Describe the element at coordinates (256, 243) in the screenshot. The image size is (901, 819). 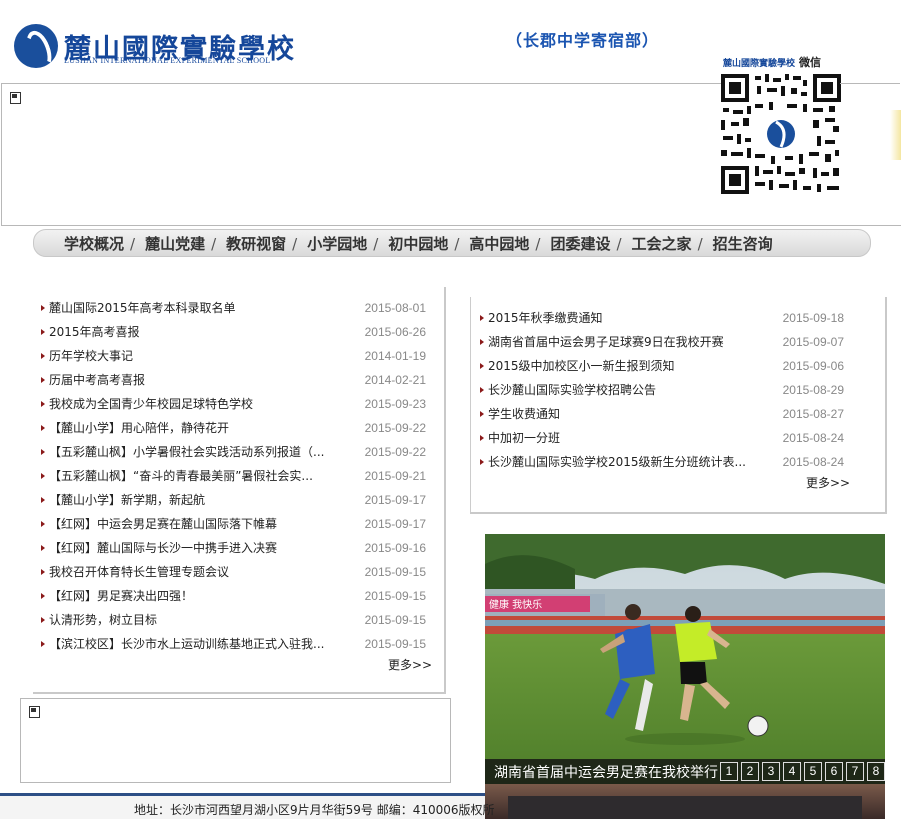
I see `nav-item-label: 教研视窗` at that location.